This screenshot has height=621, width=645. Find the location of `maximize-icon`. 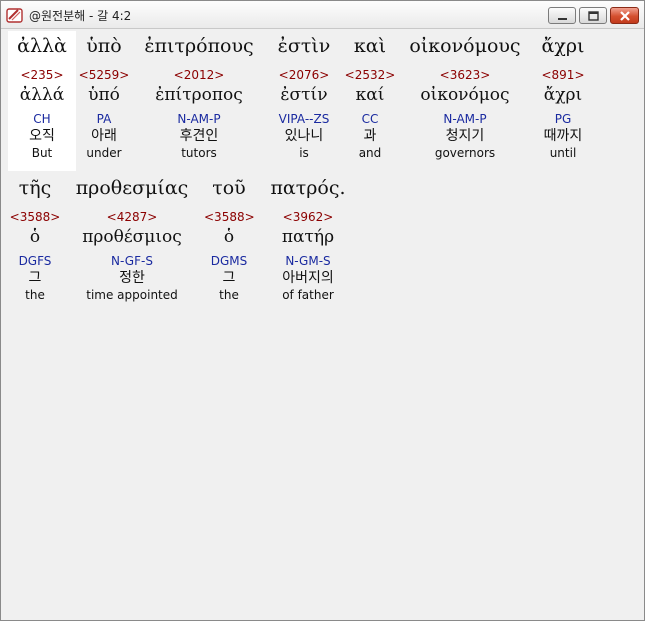

maximize-icon is located at coordinates (593, 16).